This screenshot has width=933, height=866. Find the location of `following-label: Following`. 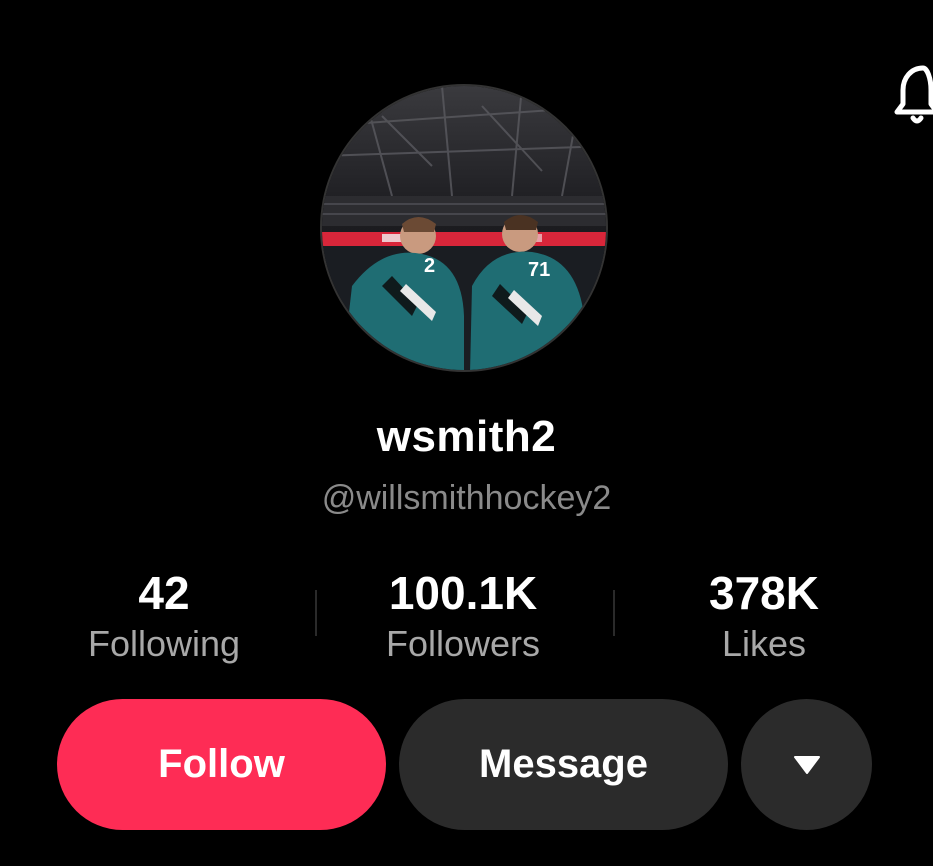

following-label: Following is located at coordinates (164, 643).